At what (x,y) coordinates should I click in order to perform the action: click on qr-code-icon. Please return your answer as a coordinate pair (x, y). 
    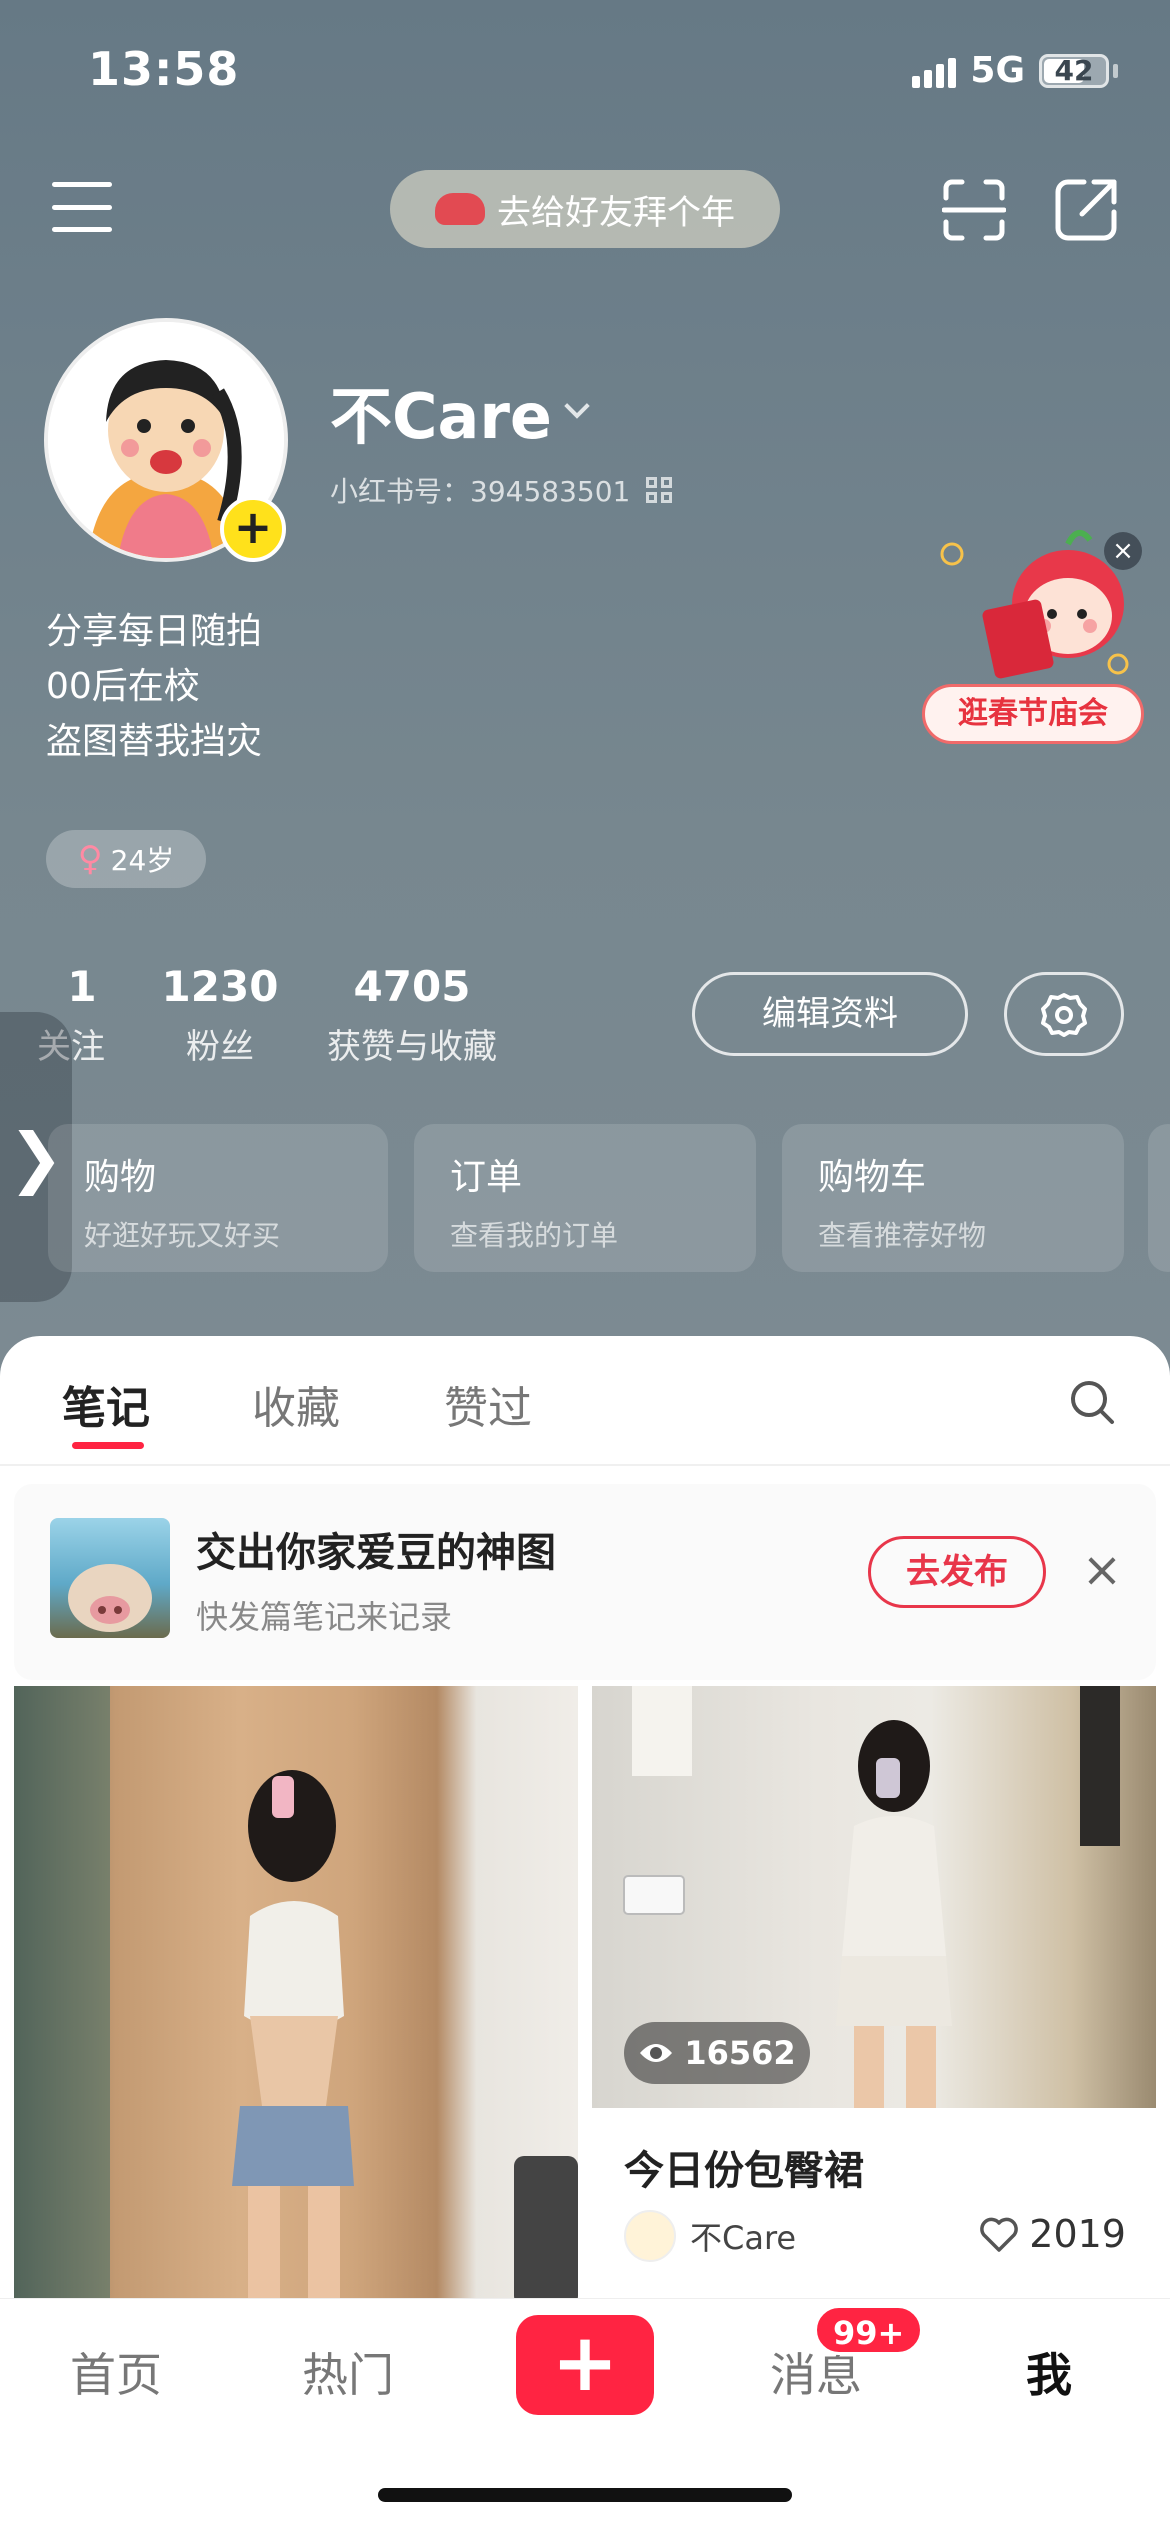
    Looking at the image, I should click on (659, 490).